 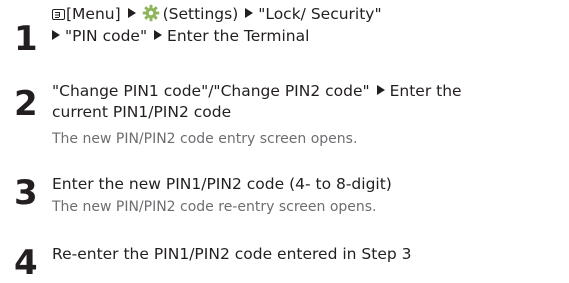 I want to click on step-number: 4, so click(x=26, y=263).